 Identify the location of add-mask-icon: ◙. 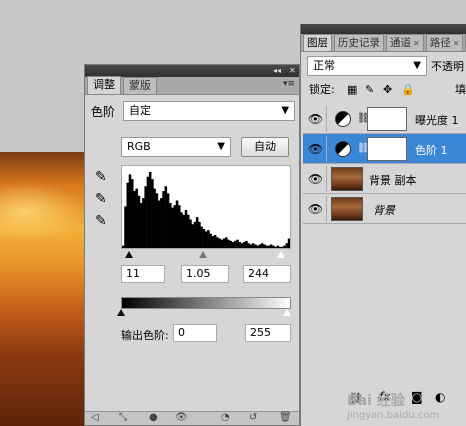
(417, 397).